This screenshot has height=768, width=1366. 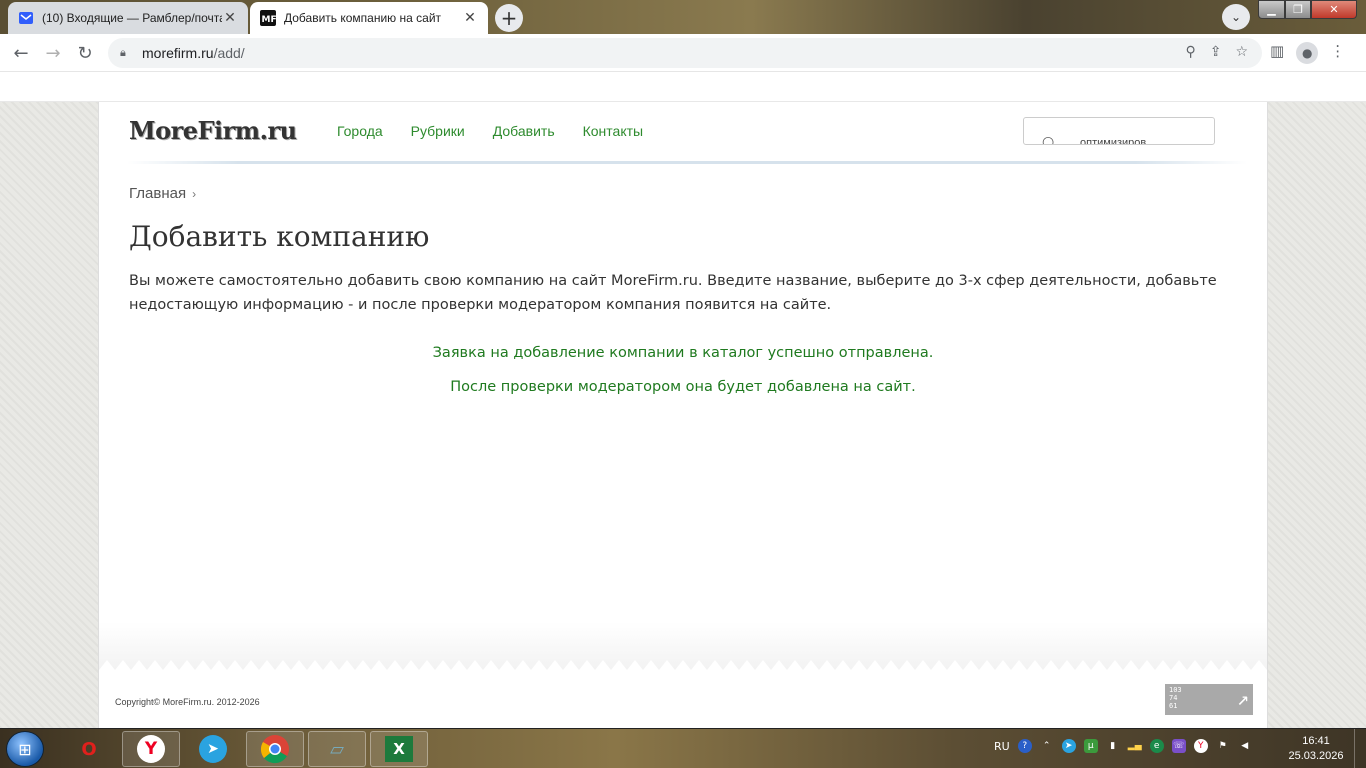 I want to click on telegram-tray-icon: ➤, so click(x=1068, y=746).